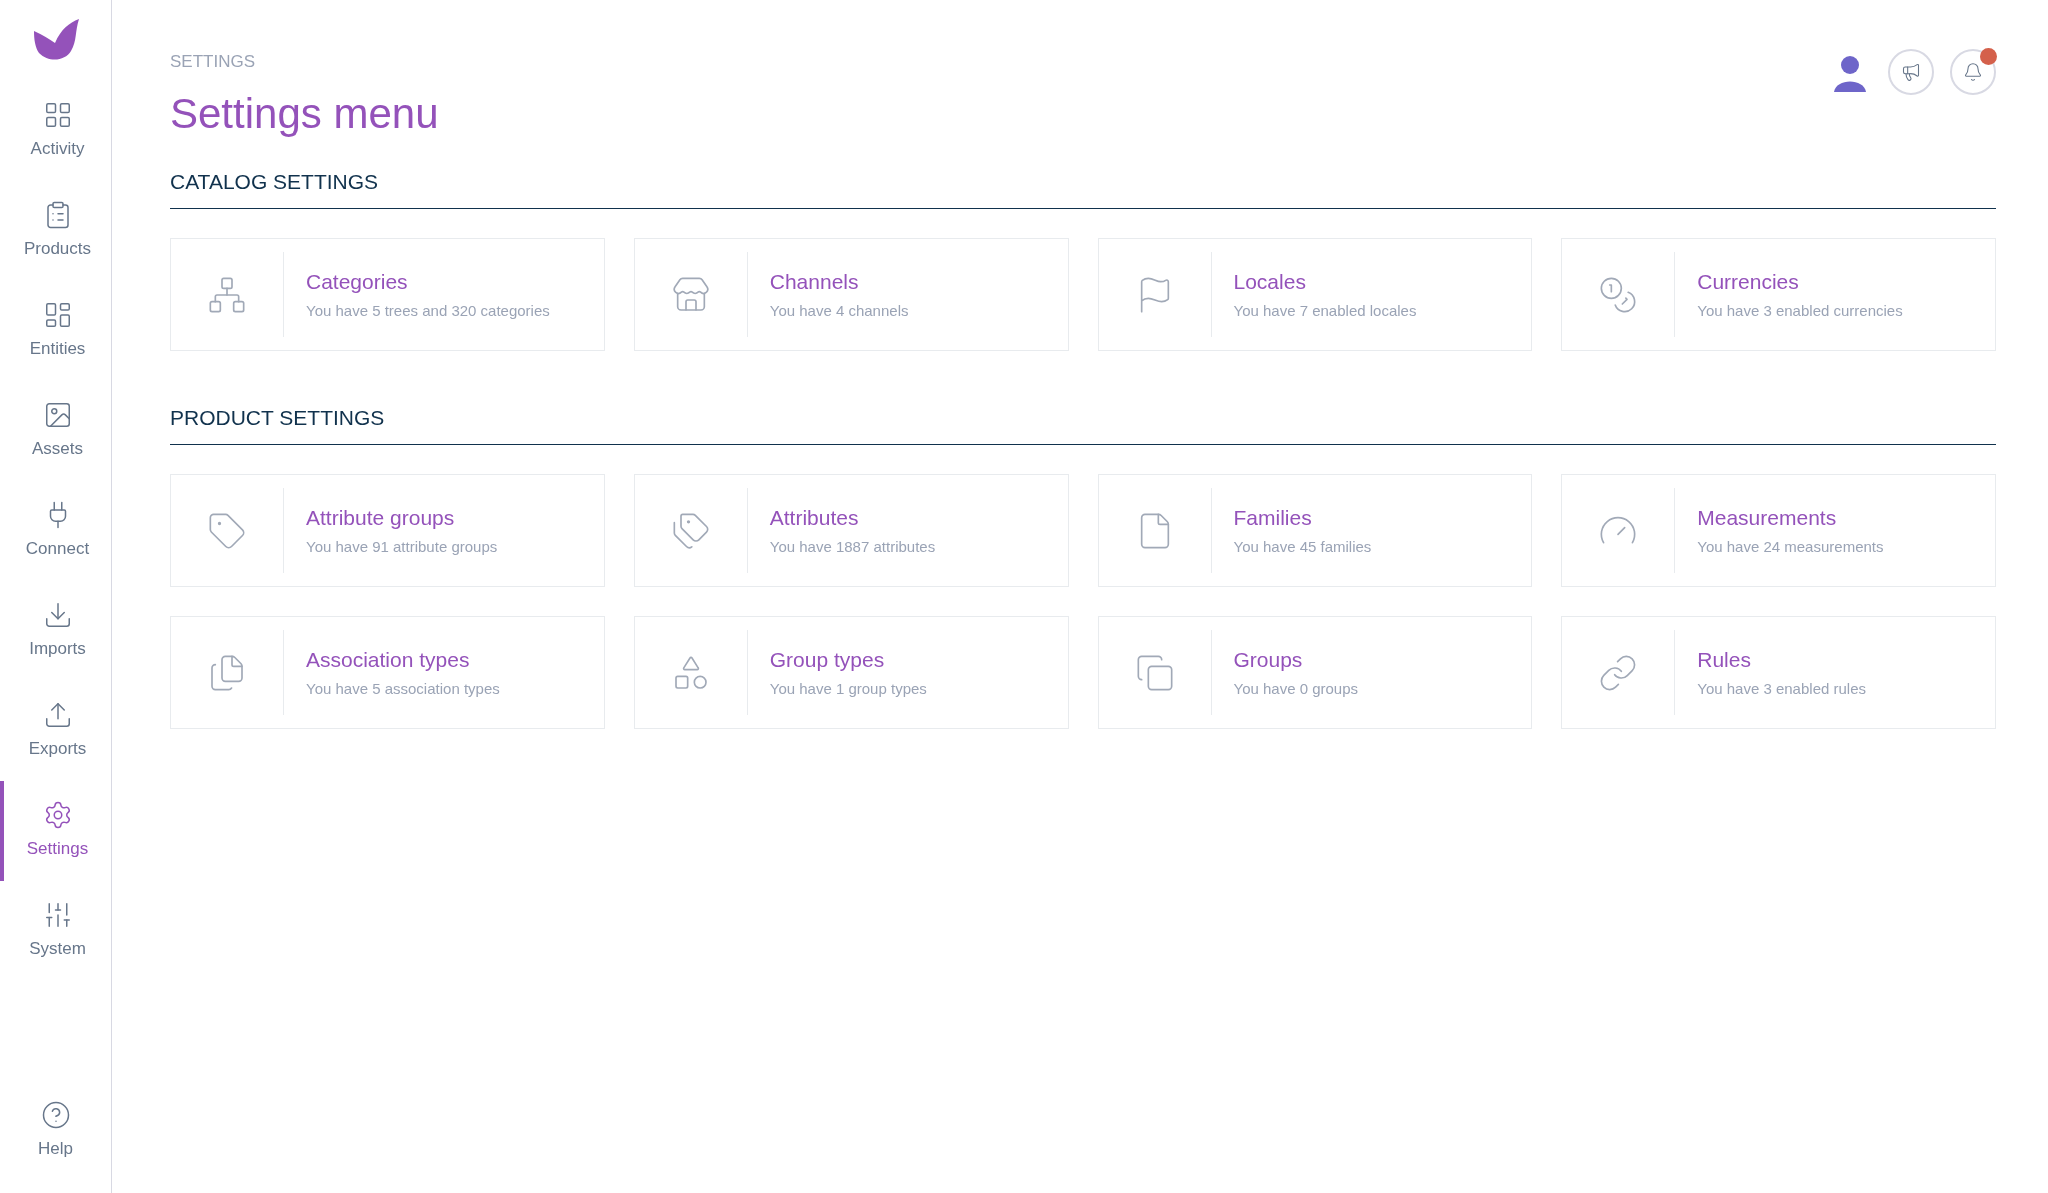 The height and width of the screenshot is (1193, 2048). What do you see at coordinates (1083, 425) in the screenshot?
I see `section-heading: PRODUCT SETTINGS` at bounding box center [1083, 425].